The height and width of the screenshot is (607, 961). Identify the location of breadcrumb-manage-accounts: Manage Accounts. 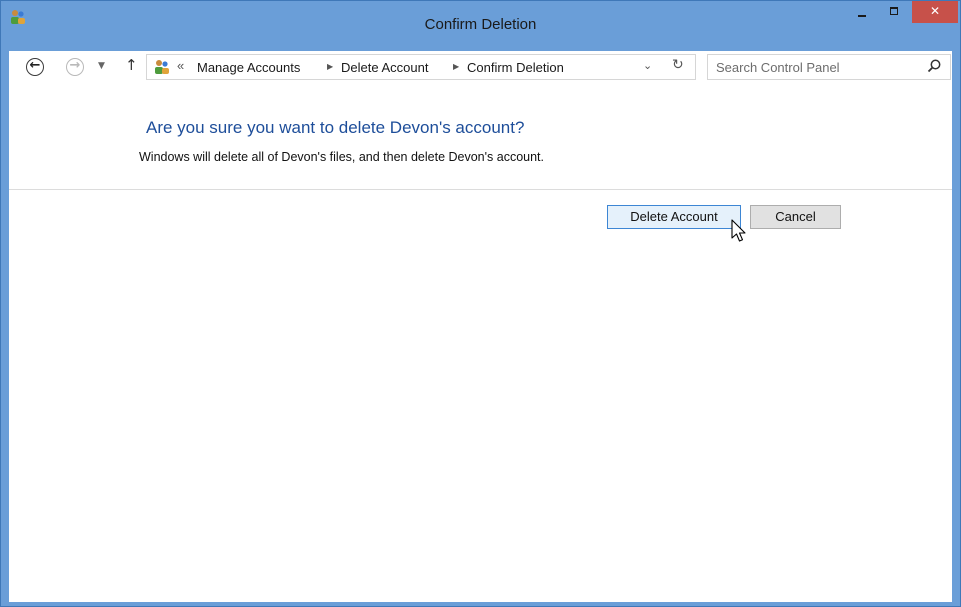
(248, 67).